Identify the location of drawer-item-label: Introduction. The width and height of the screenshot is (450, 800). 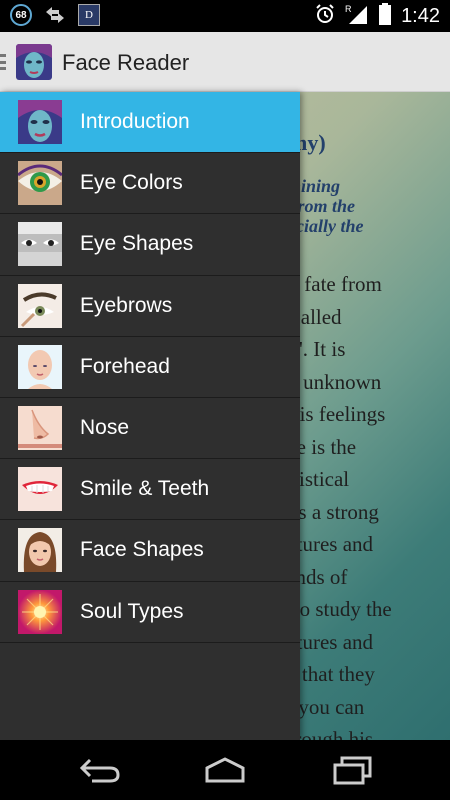
(135, 122).